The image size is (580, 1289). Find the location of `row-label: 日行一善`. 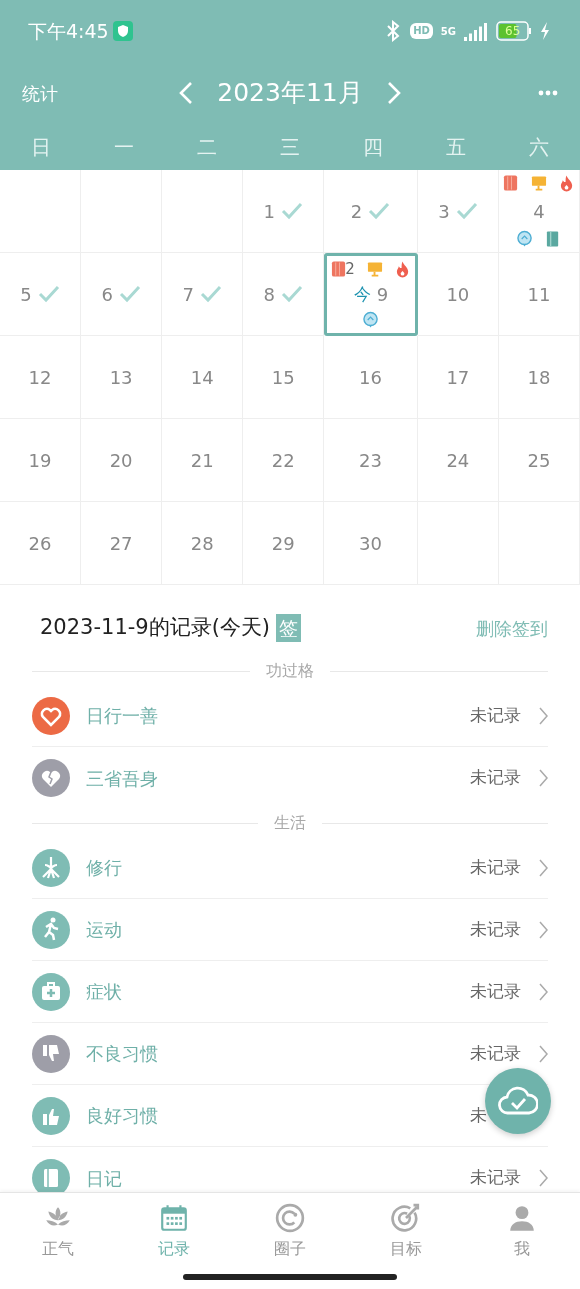

row-label: 日行一善 is located at coordinates (122, 716).